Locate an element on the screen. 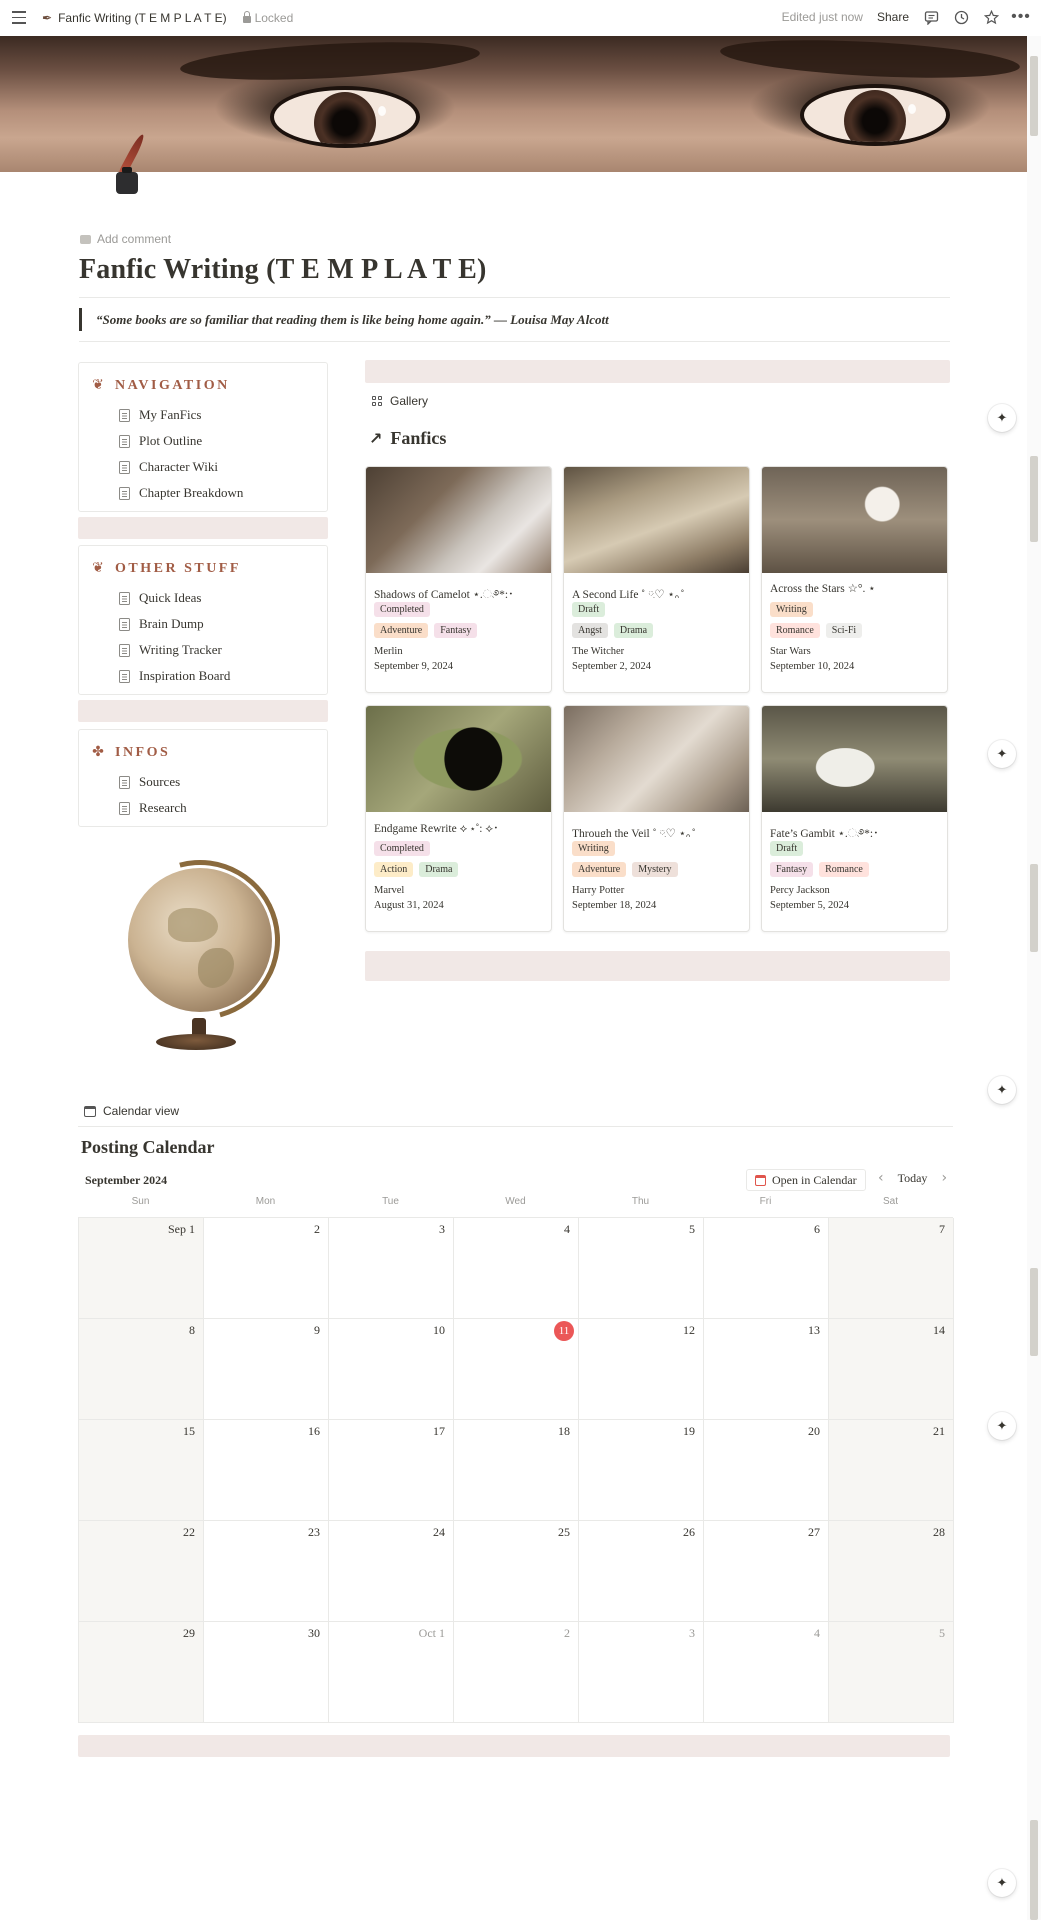 The width and height of the screenshot is (1041, 1920). nav-link-inspiration-board: Inspiration Board is located at coordinates (203, 676).